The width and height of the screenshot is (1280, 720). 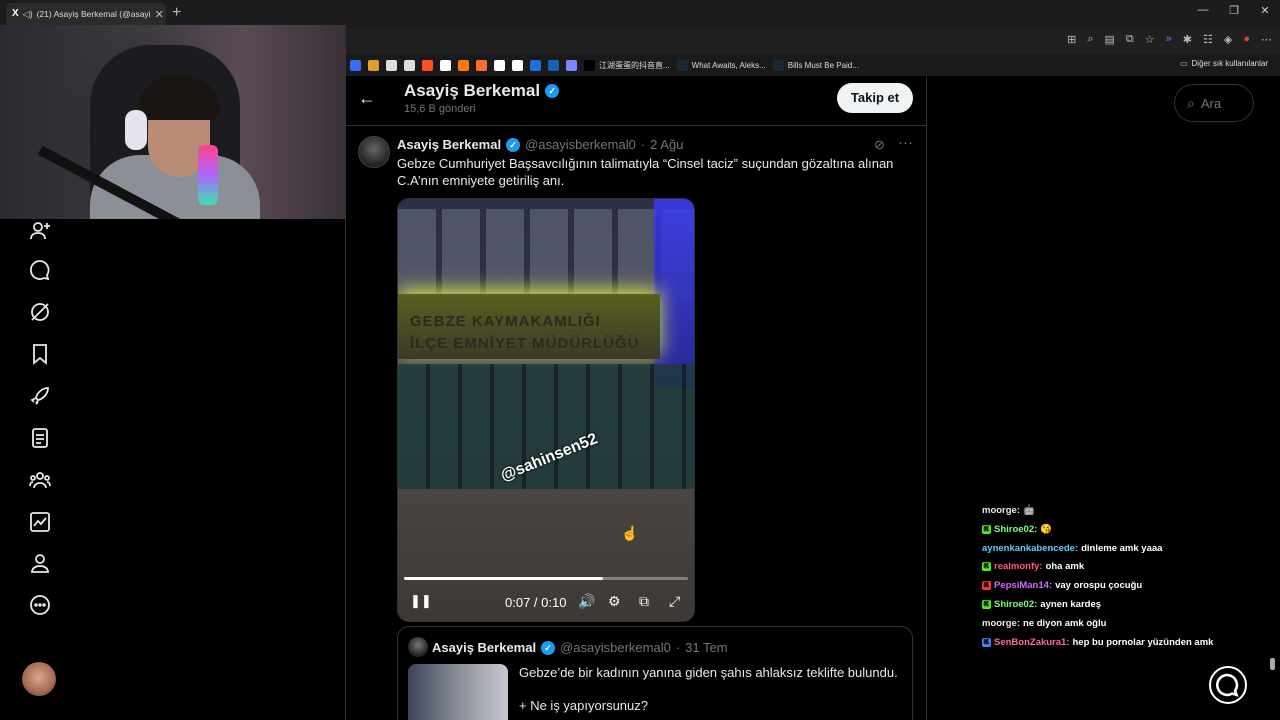 I want to click on profile-icon, so click(x=40, y=563).